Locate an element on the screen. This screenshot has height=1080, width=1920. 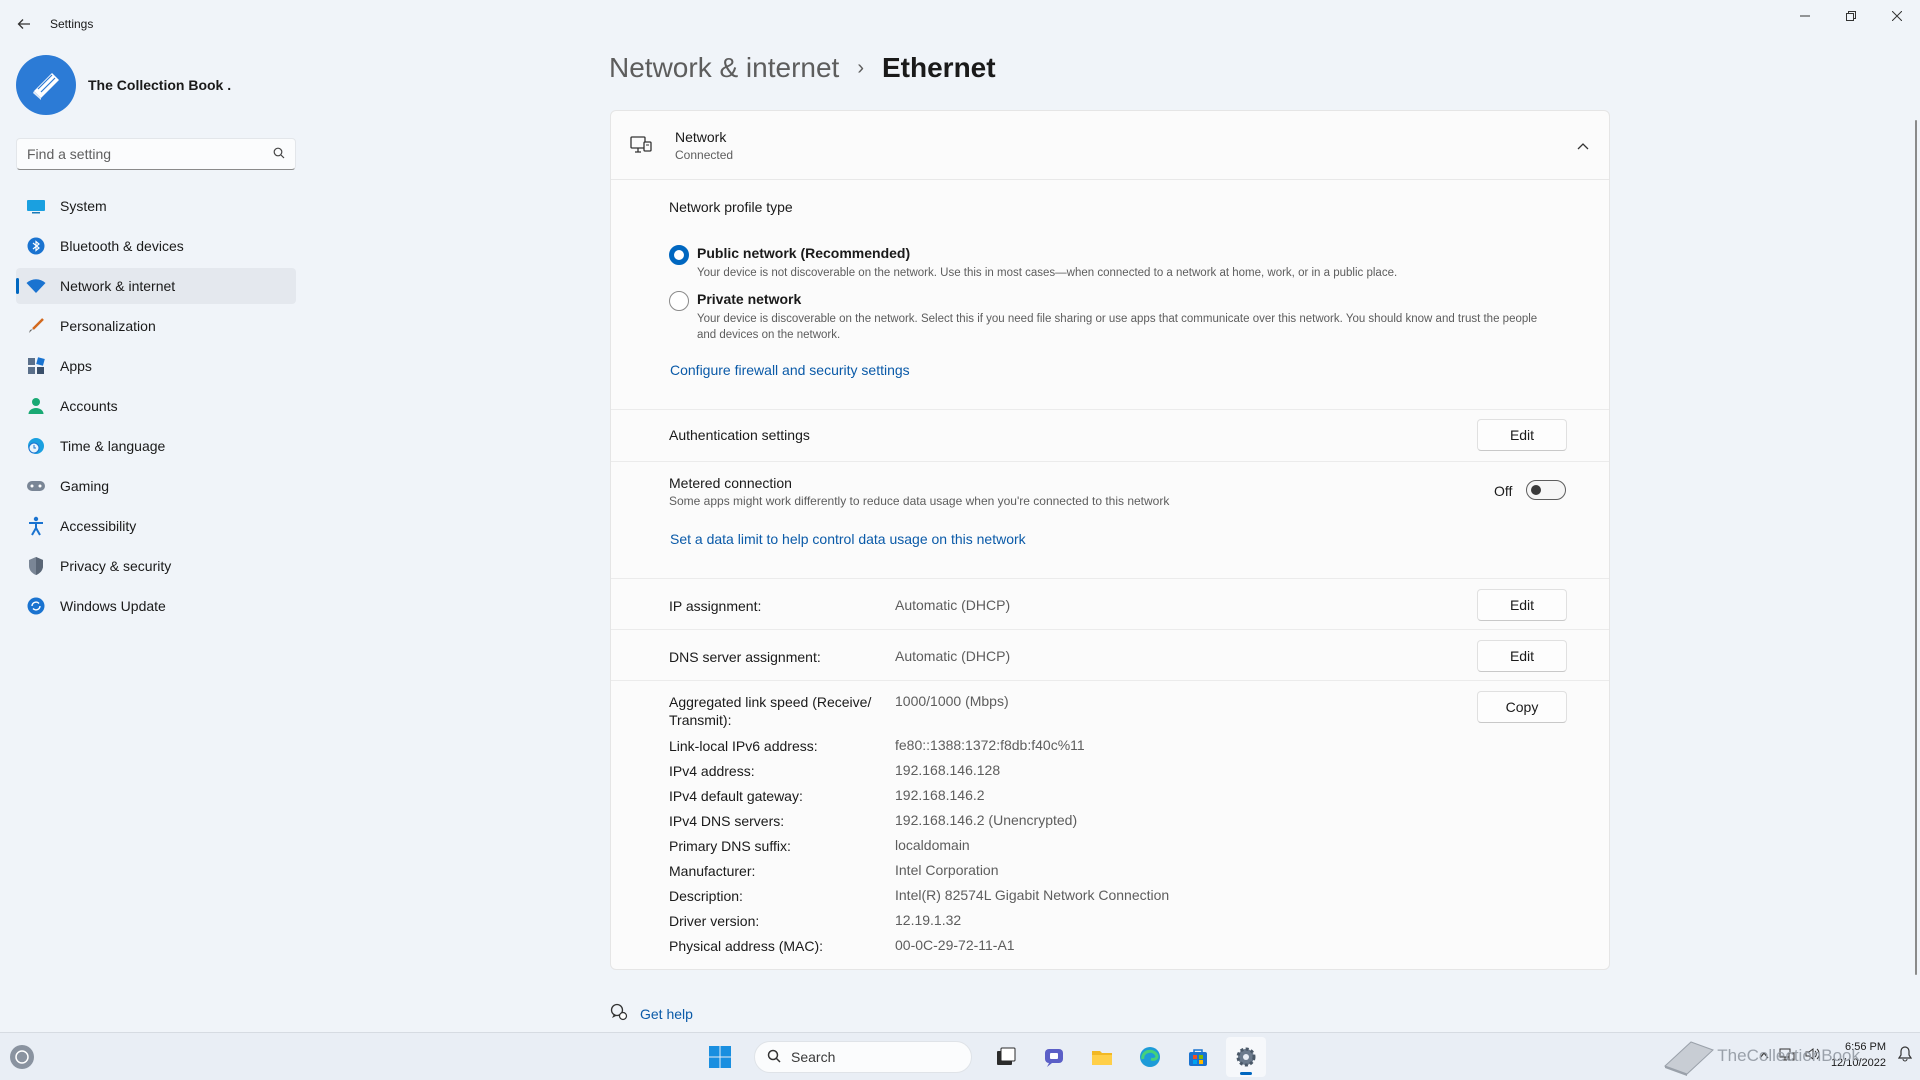
scrollbar is located at coordinates (1916, 547).